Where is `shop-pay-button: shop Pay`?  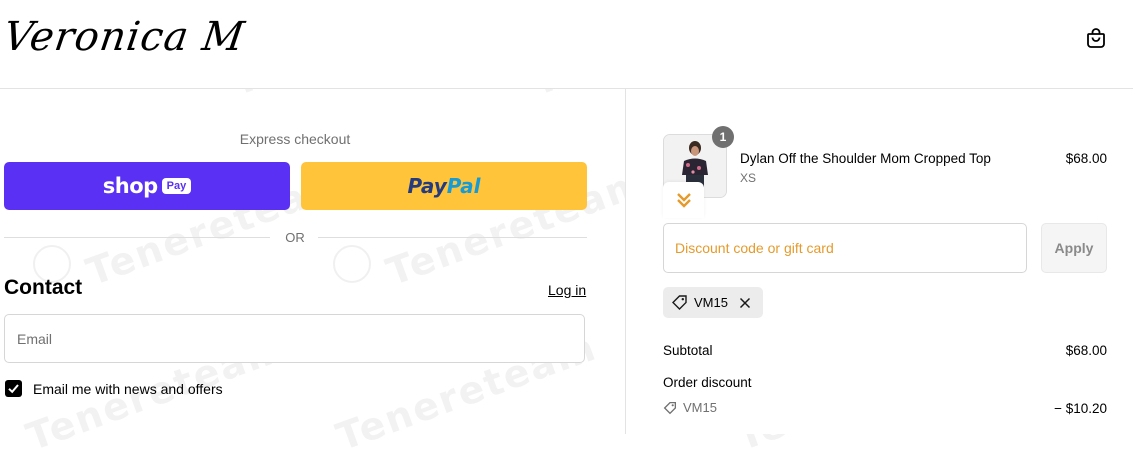 shop-pay-button: shop Pay is located at coordinates (147, 186).